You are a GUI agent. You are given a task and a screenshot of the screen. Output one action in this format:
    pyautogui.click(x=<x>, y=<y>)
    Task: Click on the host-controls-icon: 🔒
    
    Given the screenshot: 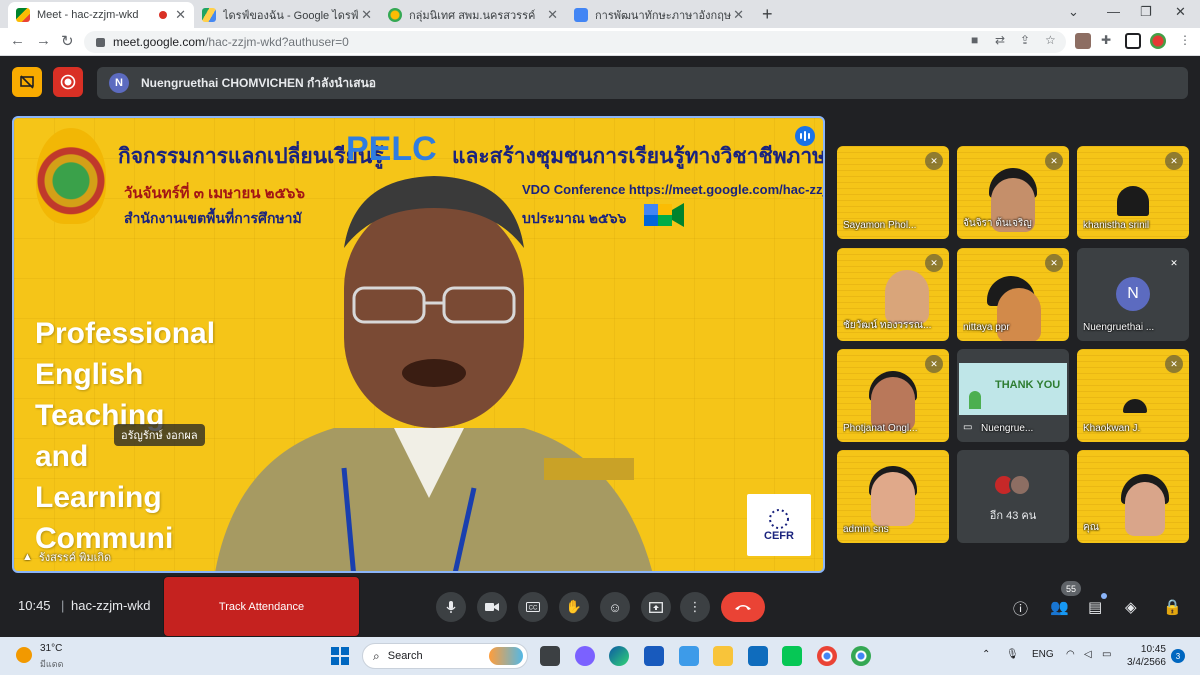 What is the action you would take?
    pyautogui.click(x=1172, y=607)
    